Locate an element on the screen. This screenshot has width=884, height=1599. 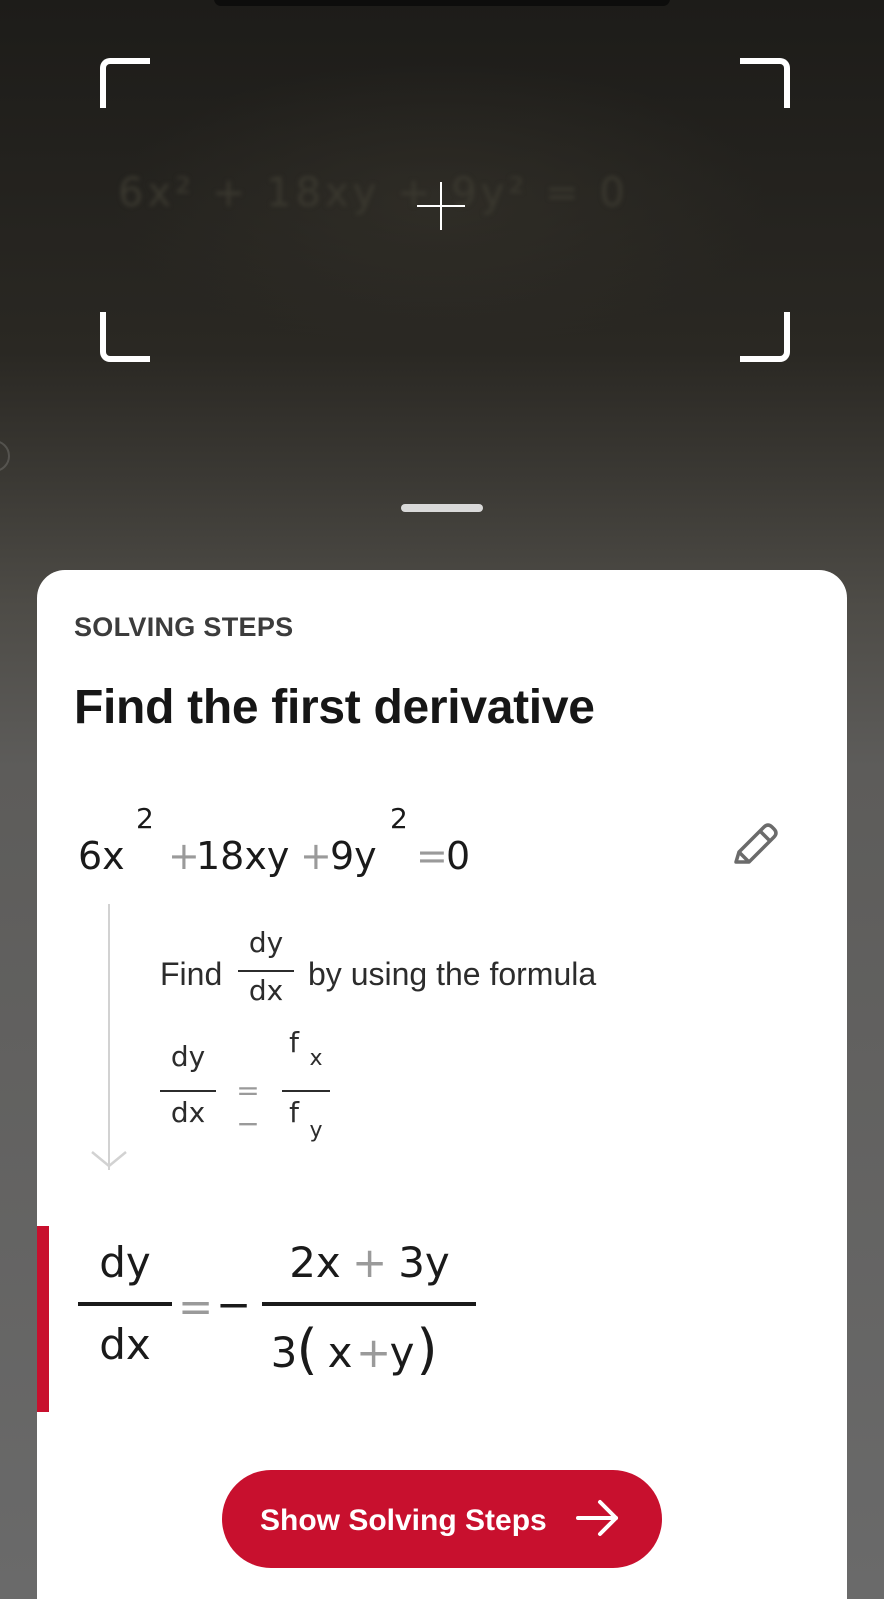
equation: 6x 2 + 18xy + 9y 2 = 0 is located at coordinates (274, 840).